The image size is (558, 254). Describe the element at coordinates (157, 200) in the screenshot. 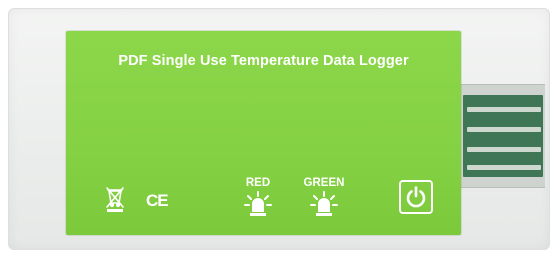

I see `ce-mark: CE` at that location.